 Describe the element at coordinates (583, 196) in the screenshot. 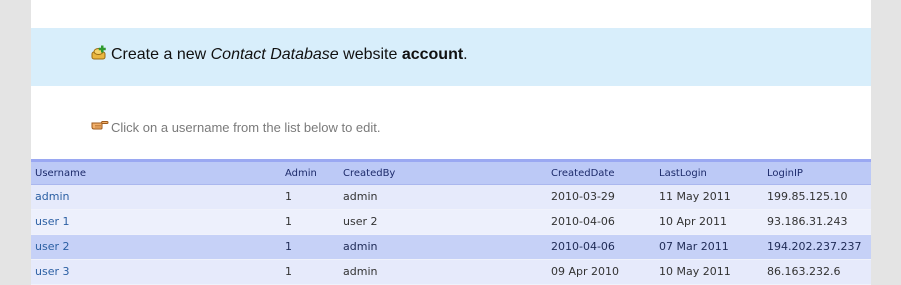

I see `createddate-cell: 2010-03-29` at that location.